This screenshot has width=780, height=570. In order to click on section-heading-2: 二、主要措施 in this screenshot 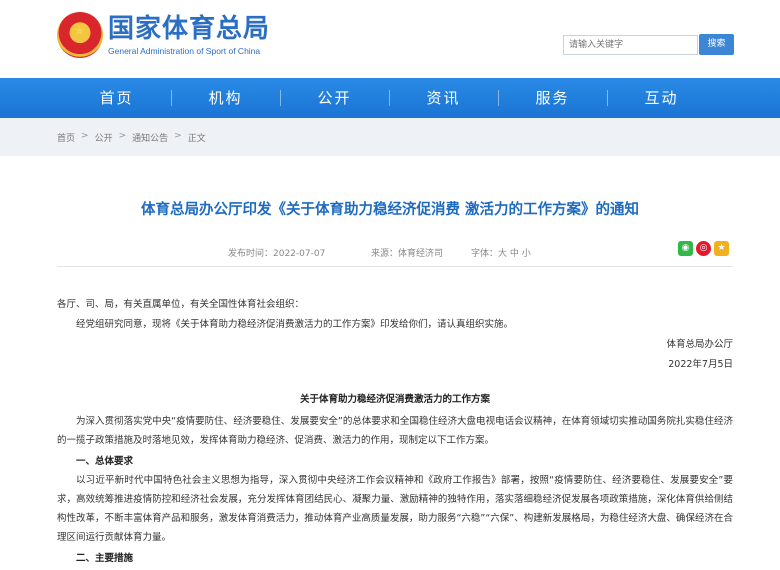, I will do `click(105, 558)`.